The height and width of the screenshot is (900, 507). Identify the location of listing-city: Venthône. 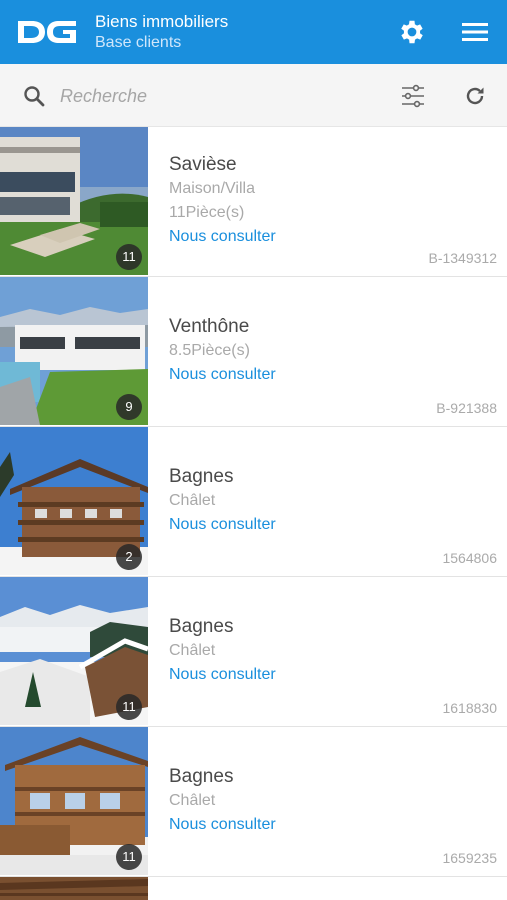
(209, 326).